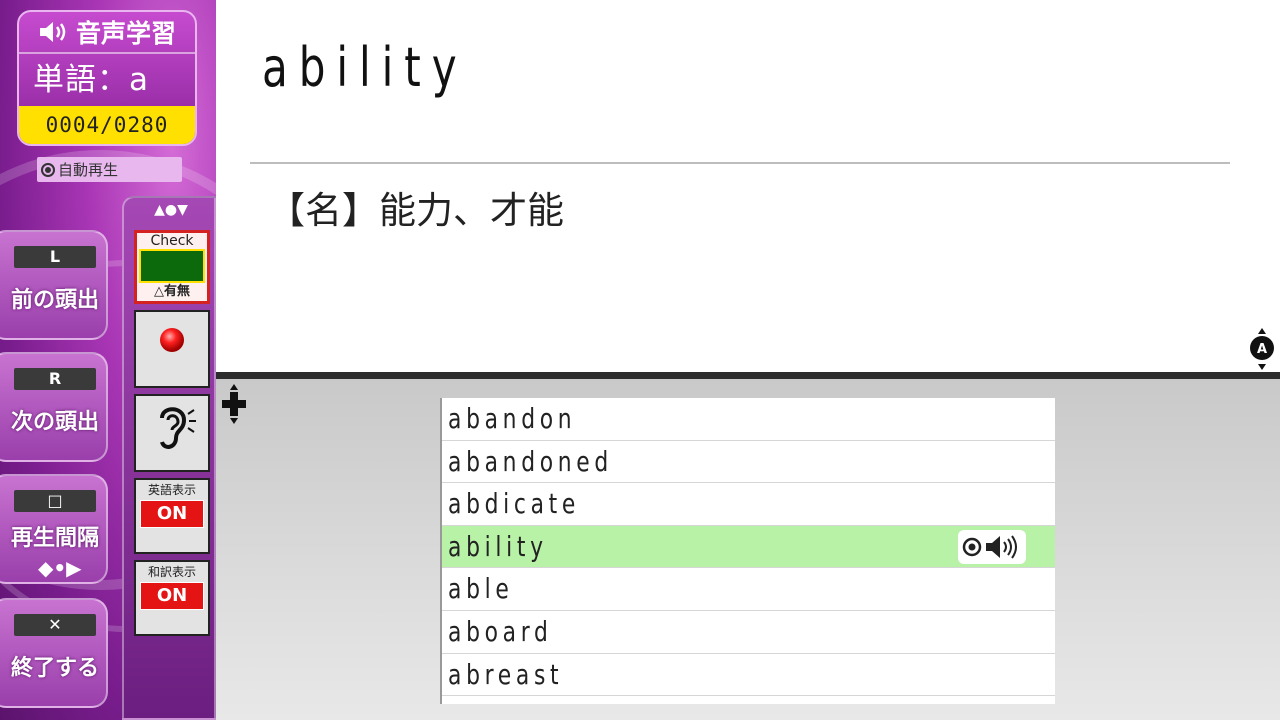  I want to click on record-icon, so click(172, 340).